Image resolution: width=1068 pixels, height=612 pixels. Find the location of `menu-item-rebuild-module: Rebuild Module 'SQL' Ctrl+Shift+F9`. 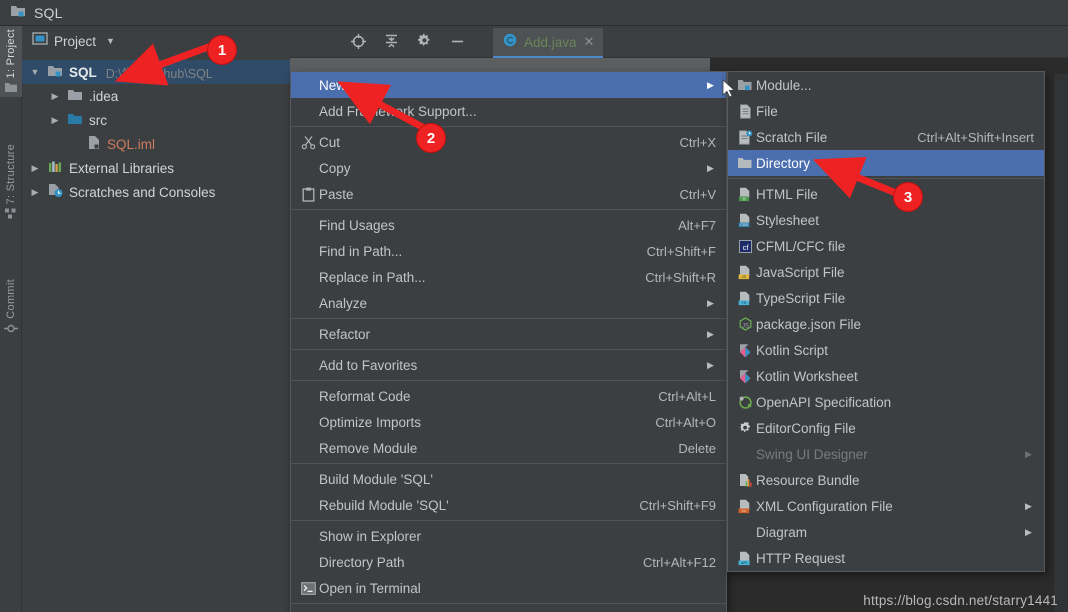

menu-item-rebuild-module: Rebuild Module 'SQL' Ctrl+Shift+F9 is located at coordinates (508, 505).